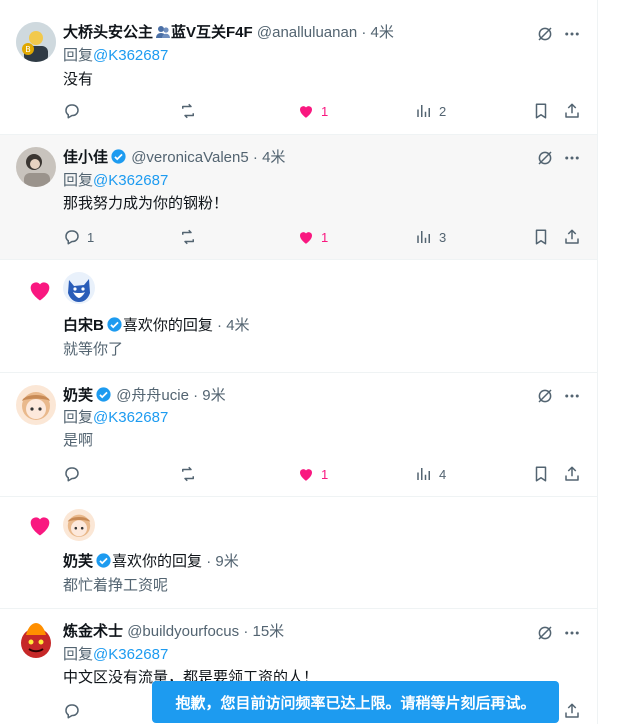 The width and height of the screenshot is (627, 724). I want to click on user-handle: @舟舟ucie, so click(152, 395).